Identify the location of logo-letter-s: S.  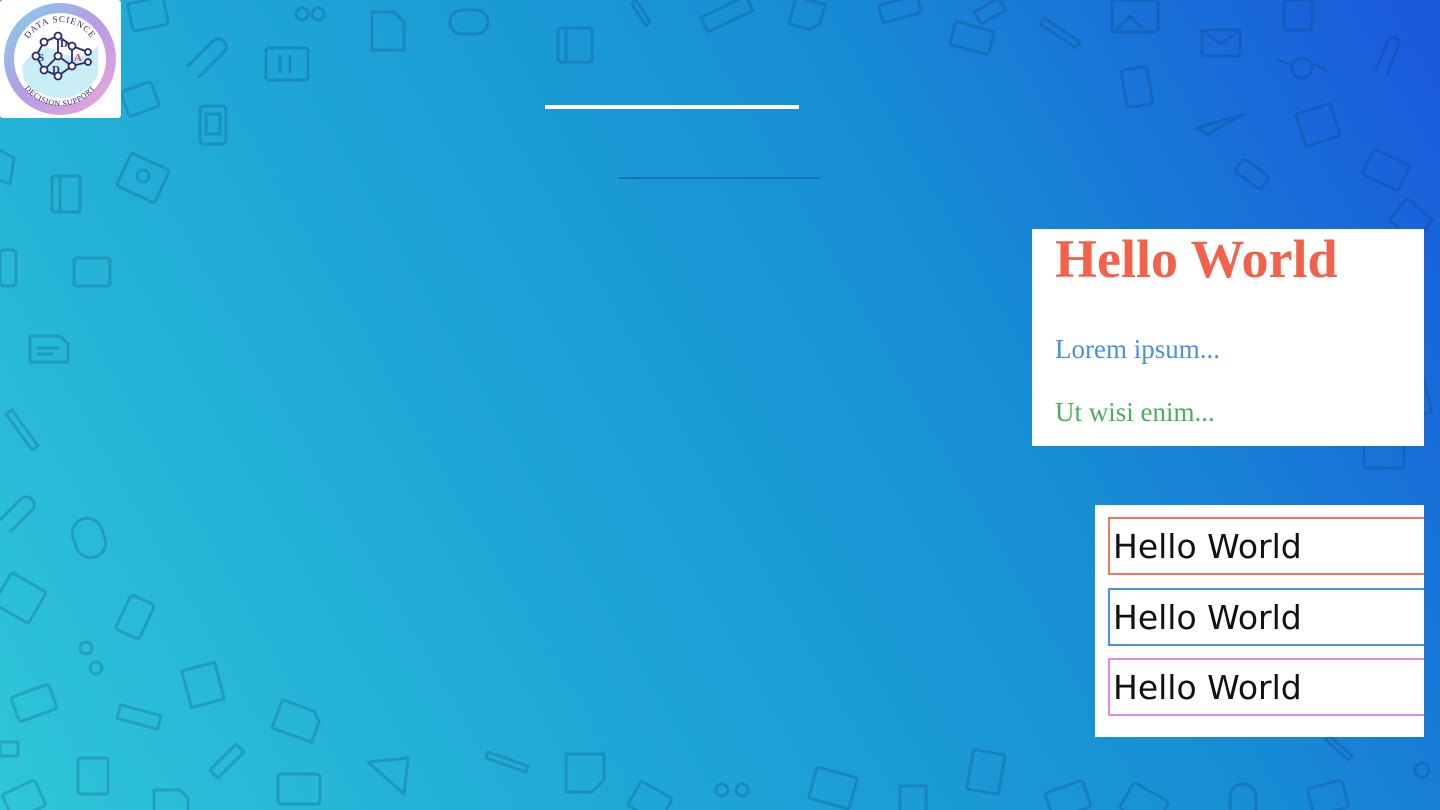
(41, 58).